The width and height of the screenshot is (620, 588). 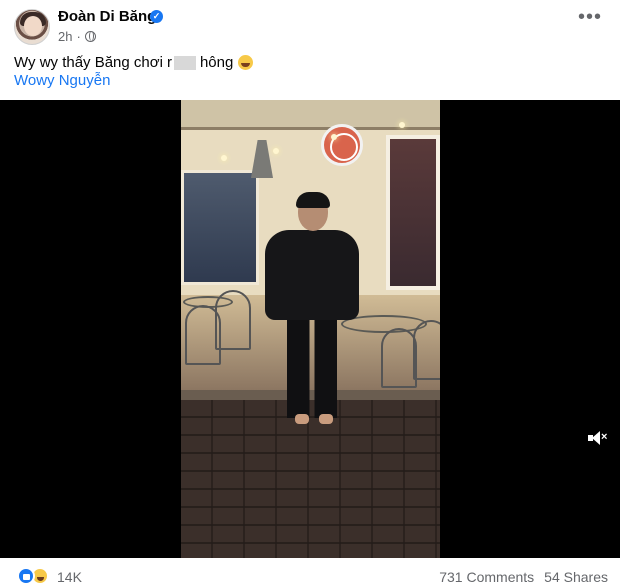 I want to click on avatar-face, so click(x=33, y=26).